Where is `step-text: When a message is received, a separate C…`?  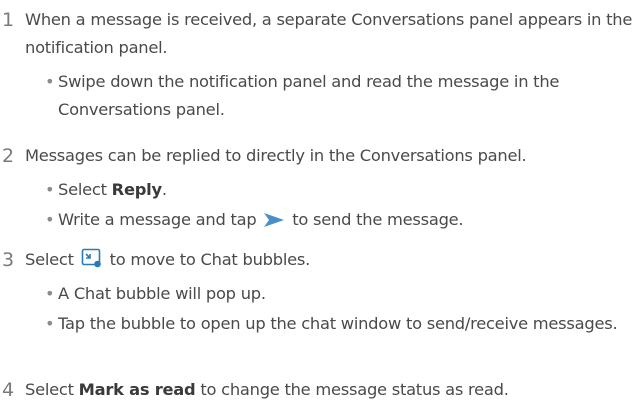 step-text: When a message is received, a separate C… is located at coordinates (329, 33).